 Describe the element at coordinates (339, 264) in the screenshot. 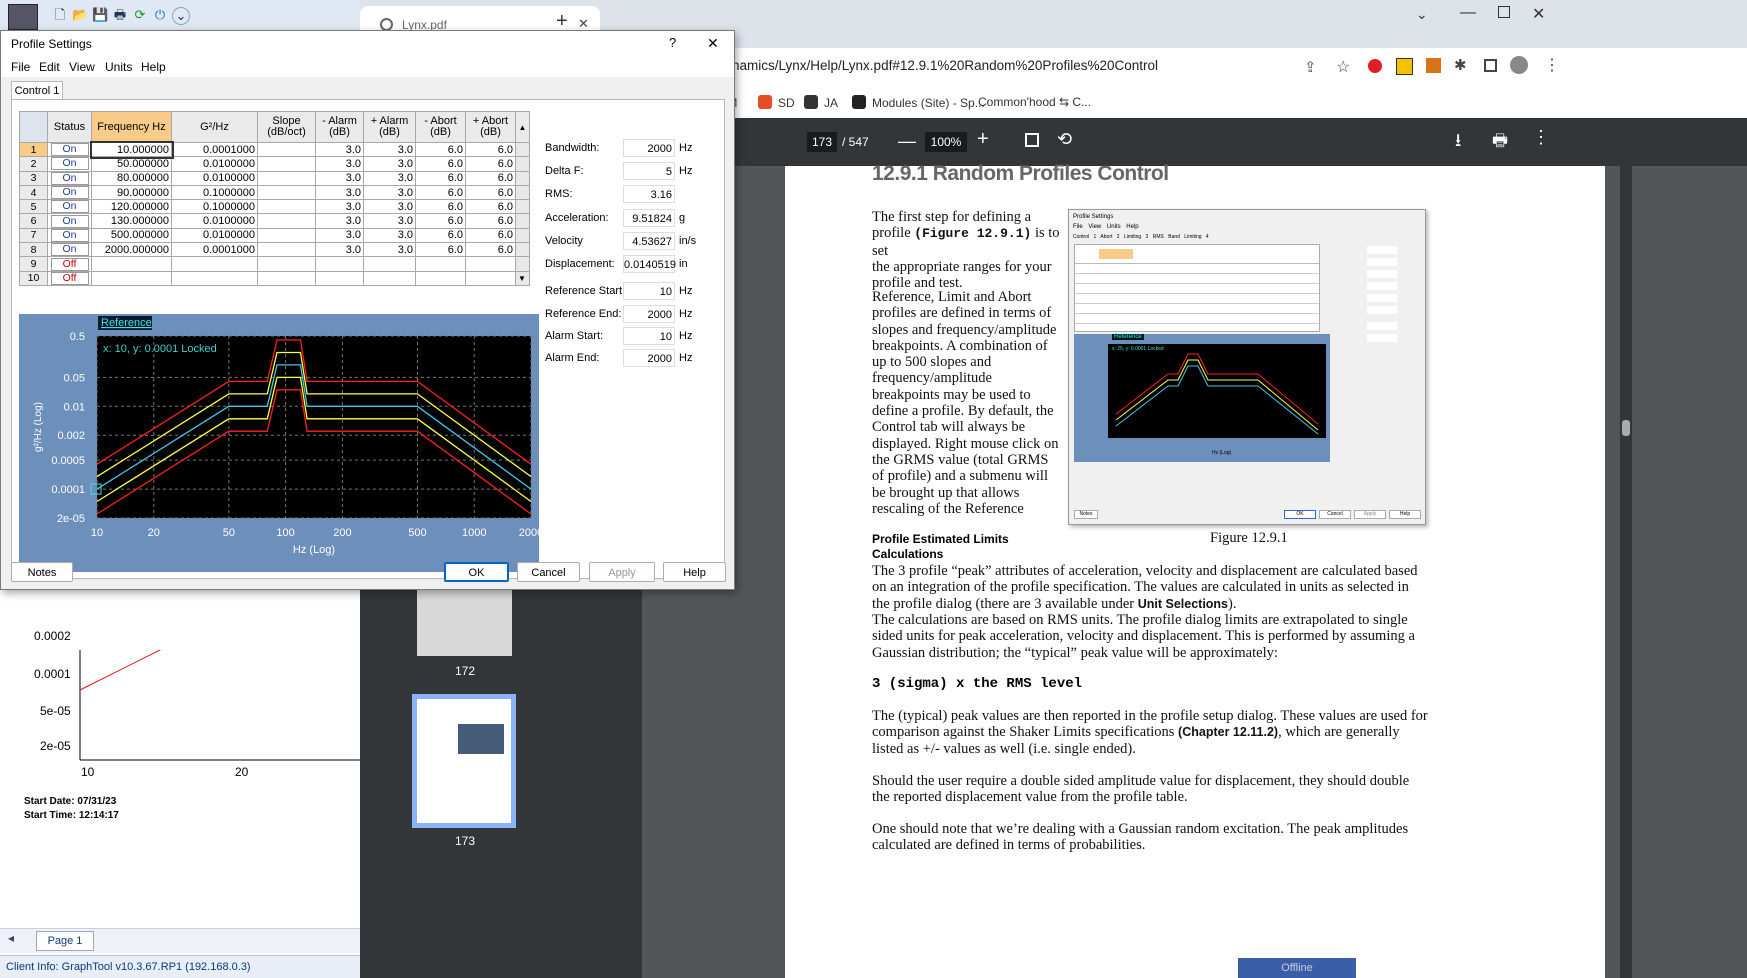

I see `cell-am` at that location.